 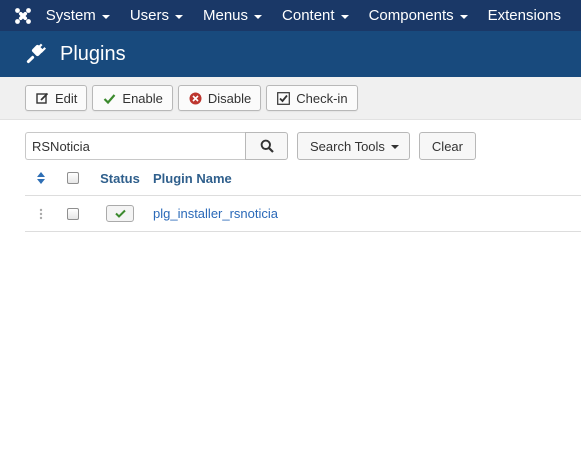 I want to click on nav-components: Components, so click(x=418, y=15).